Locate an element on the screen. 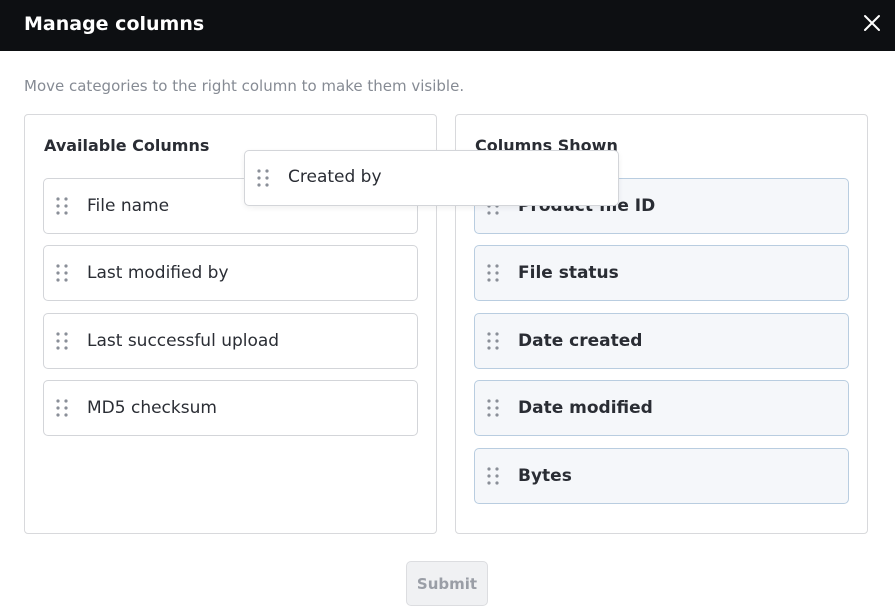 Image resolution: width=895 pixels, height=615 pixels. dialog-header: Manage columns is located at coordinates (447, 25).